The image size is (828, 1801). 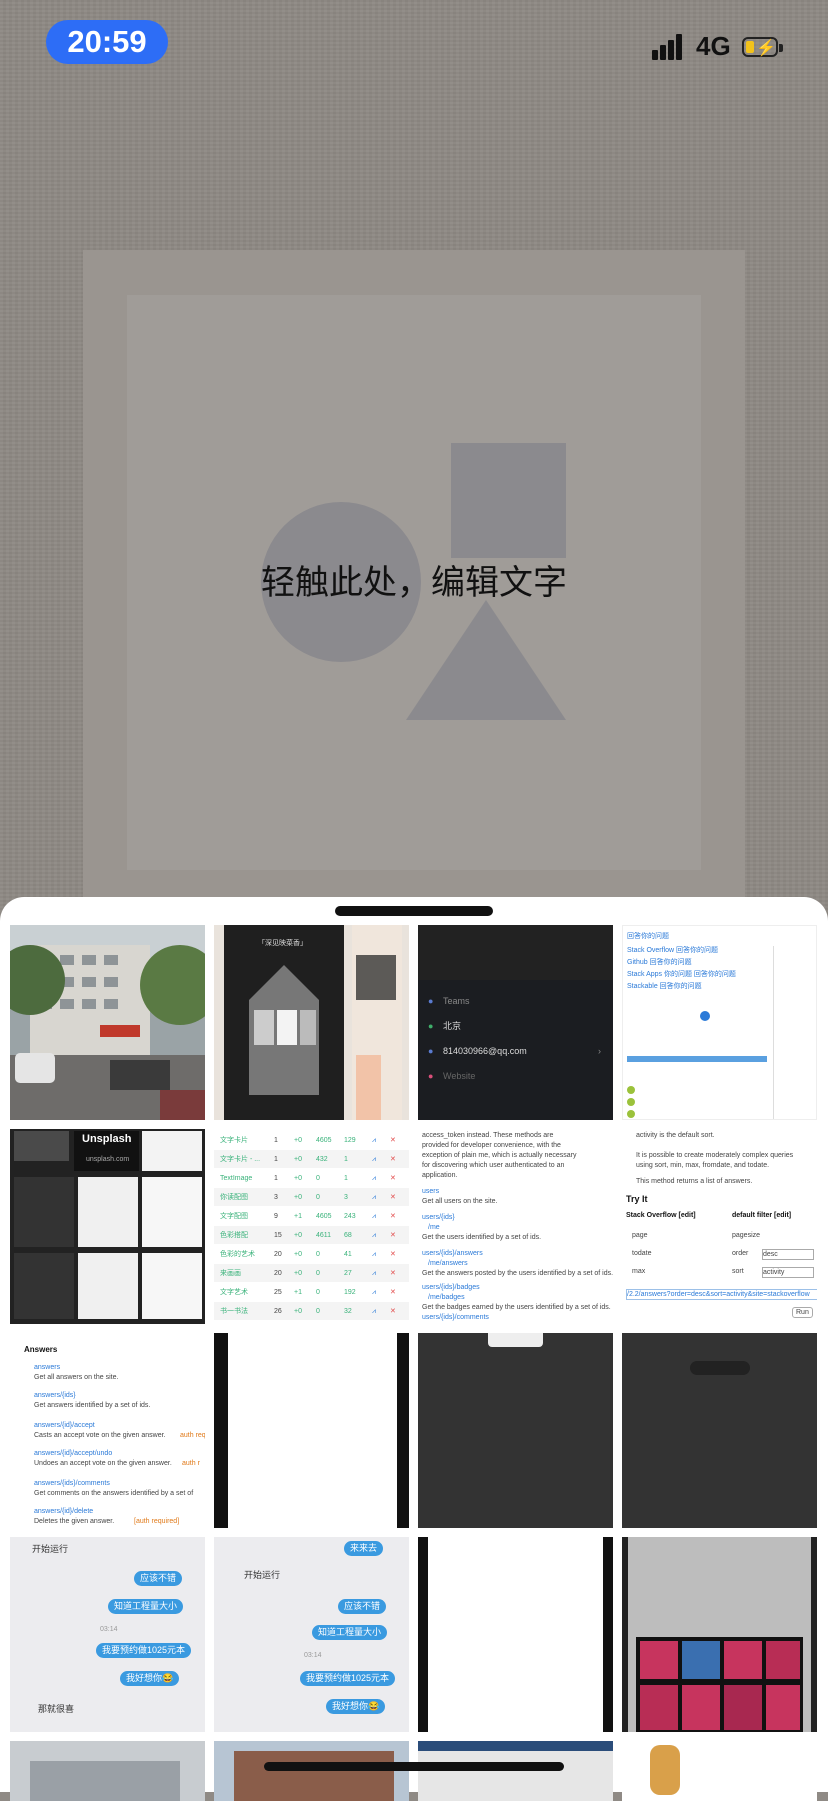 What do you see at coordinates (311, 1022) in the screenshot?
I see `photo-thumb-poster: 「深见映菜香」` at bounding box center [311, 1022].